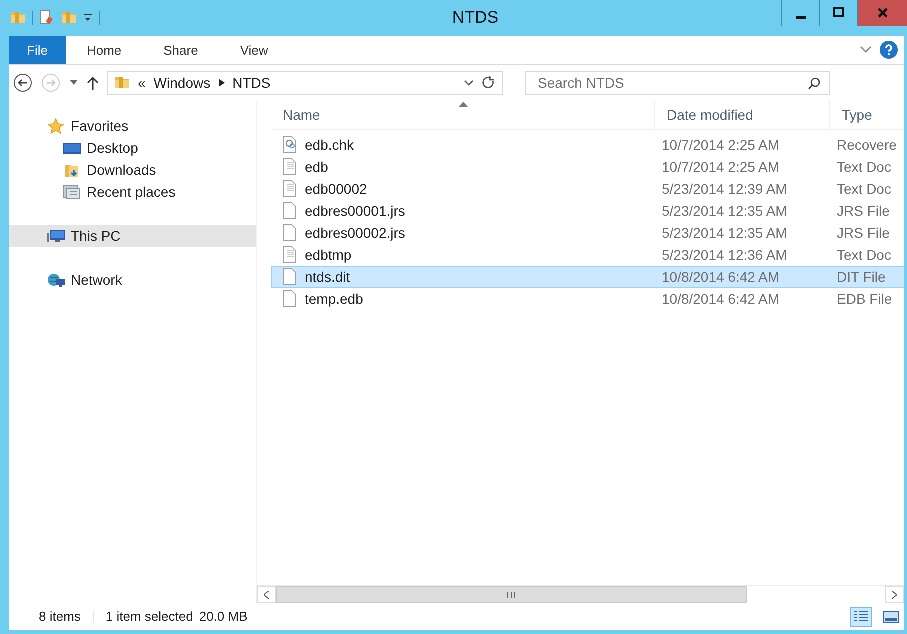 The height and width of the screenshot is (634, 907). What do you see at coordinates (56, 126) in the screenshot?
I see `star-icon` at bounding box center [56, 126].